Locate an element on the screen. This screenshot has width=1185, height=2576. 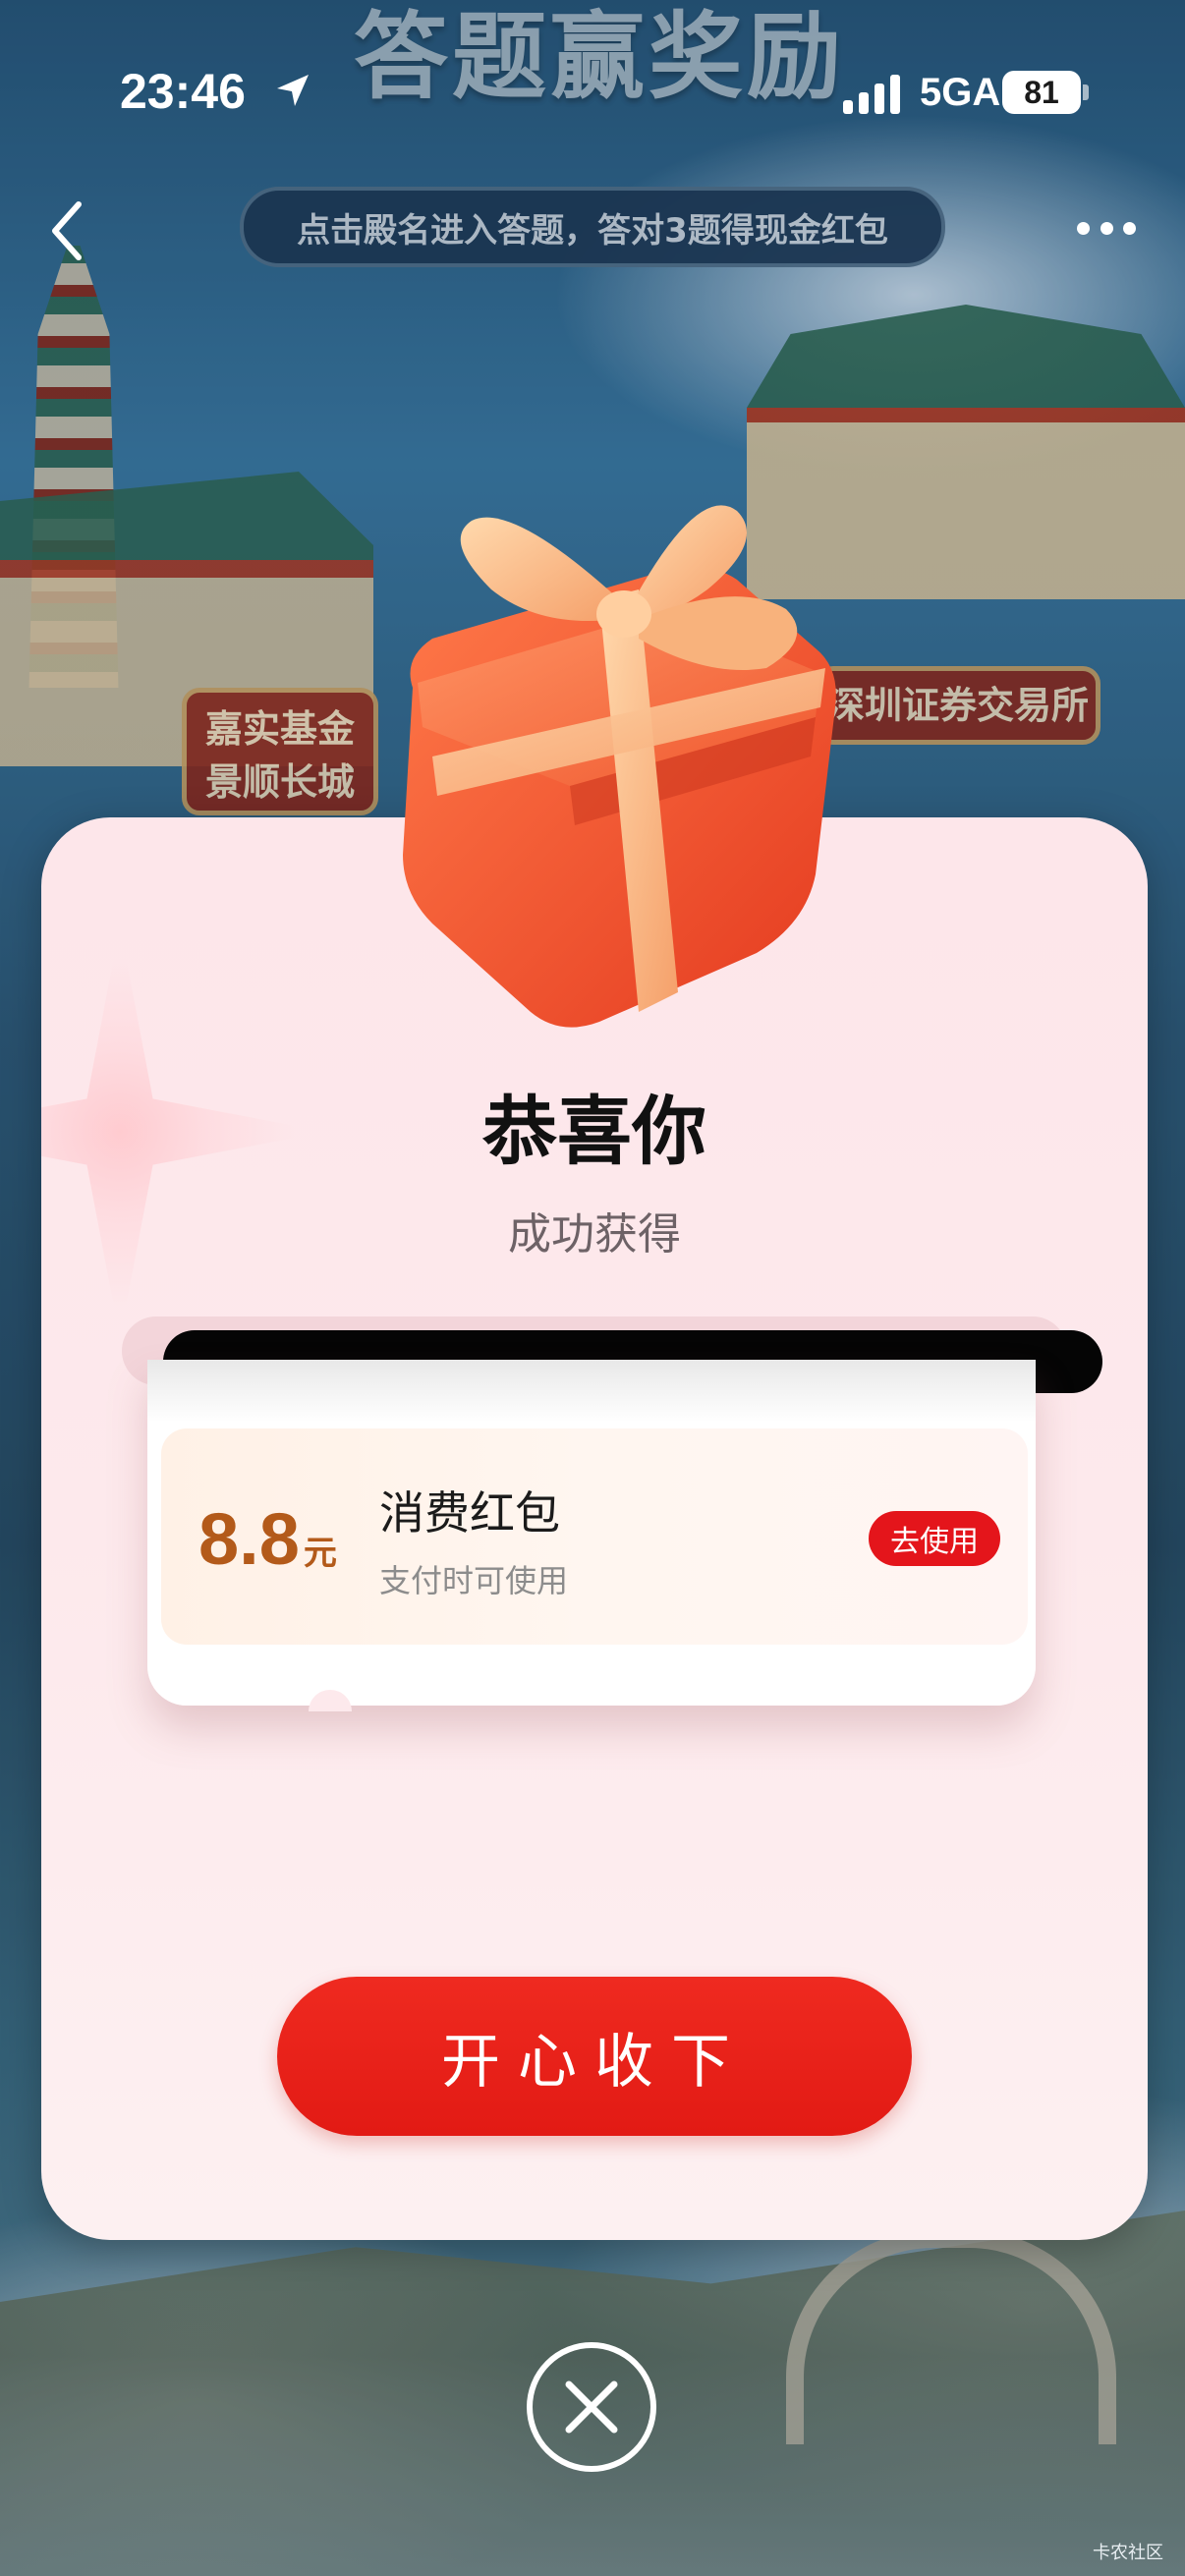
gift-box-icon is located at coordinates (620, 766).